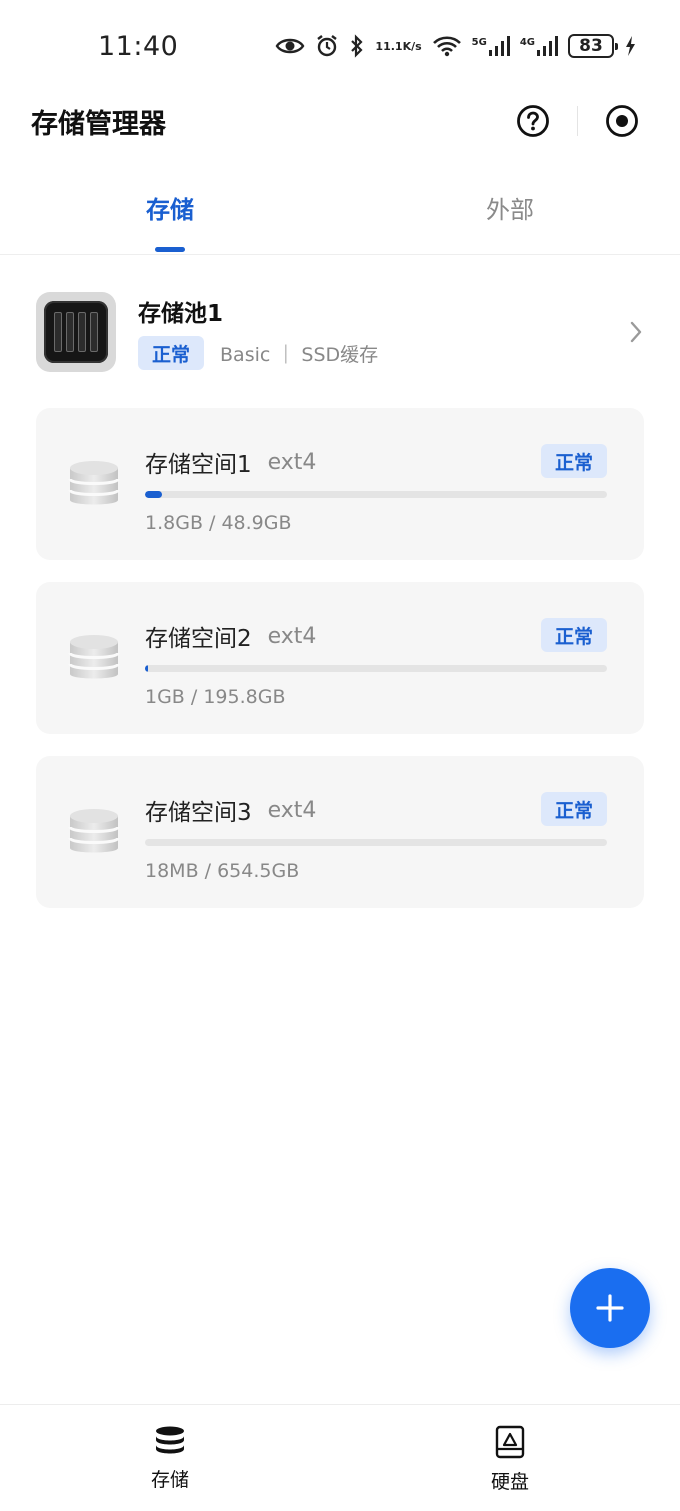 This screenshot has width=680, height=1511. I want to click on nas-icon-front, so click(76, 332).